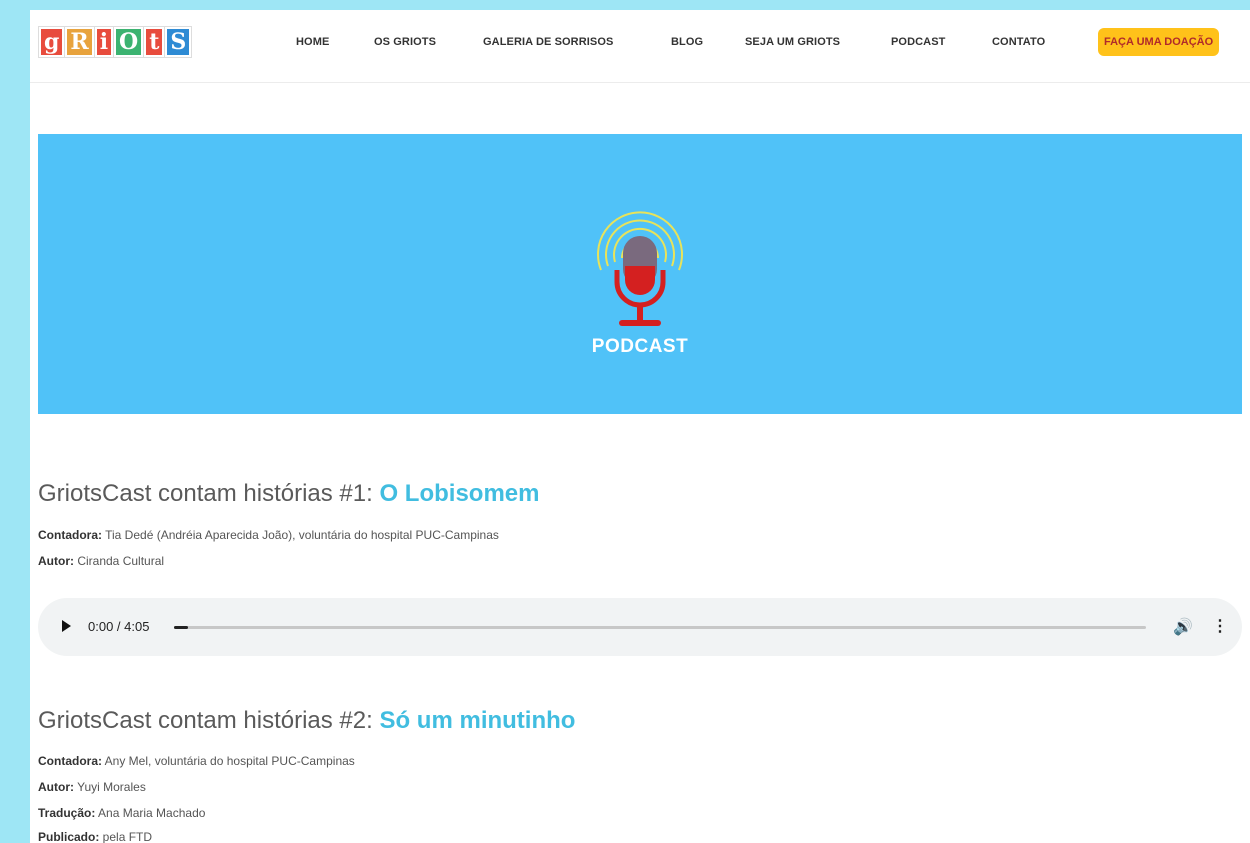 The height and width of the screenshot is (843, 1250). Describe the element at coordinates (110, 787) in the screenshot. I see `meta-value: Yuyi Morales` at that location.